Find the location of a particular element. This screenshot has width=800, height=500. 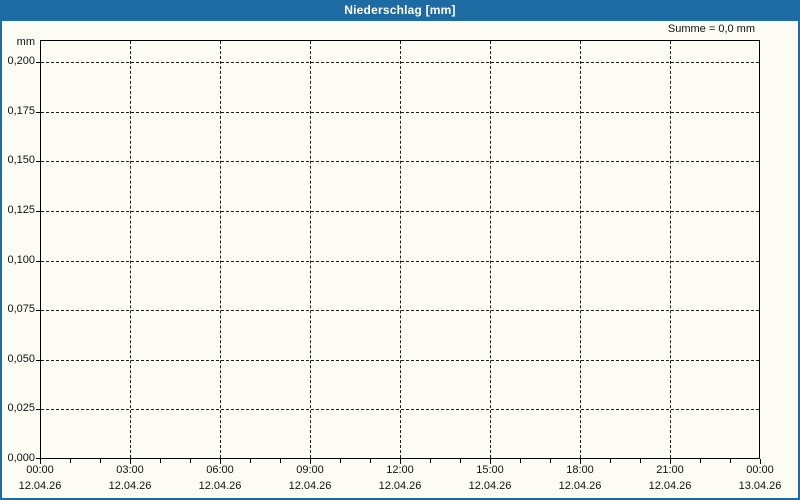

y-axis-tick-label: 0,100 is located at coordinates (21, 260).